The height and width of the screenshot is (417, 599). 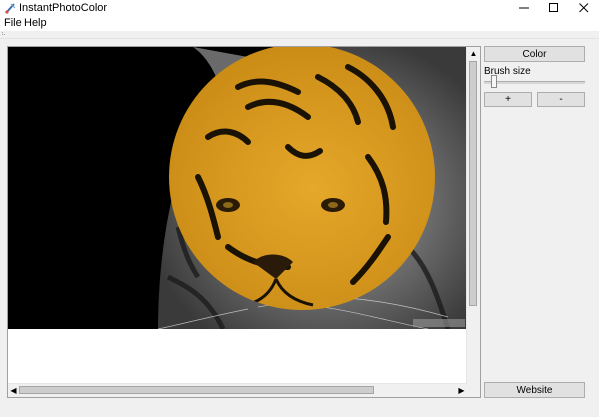 I want to click on minimize-icon, so click(x=524, y=8).